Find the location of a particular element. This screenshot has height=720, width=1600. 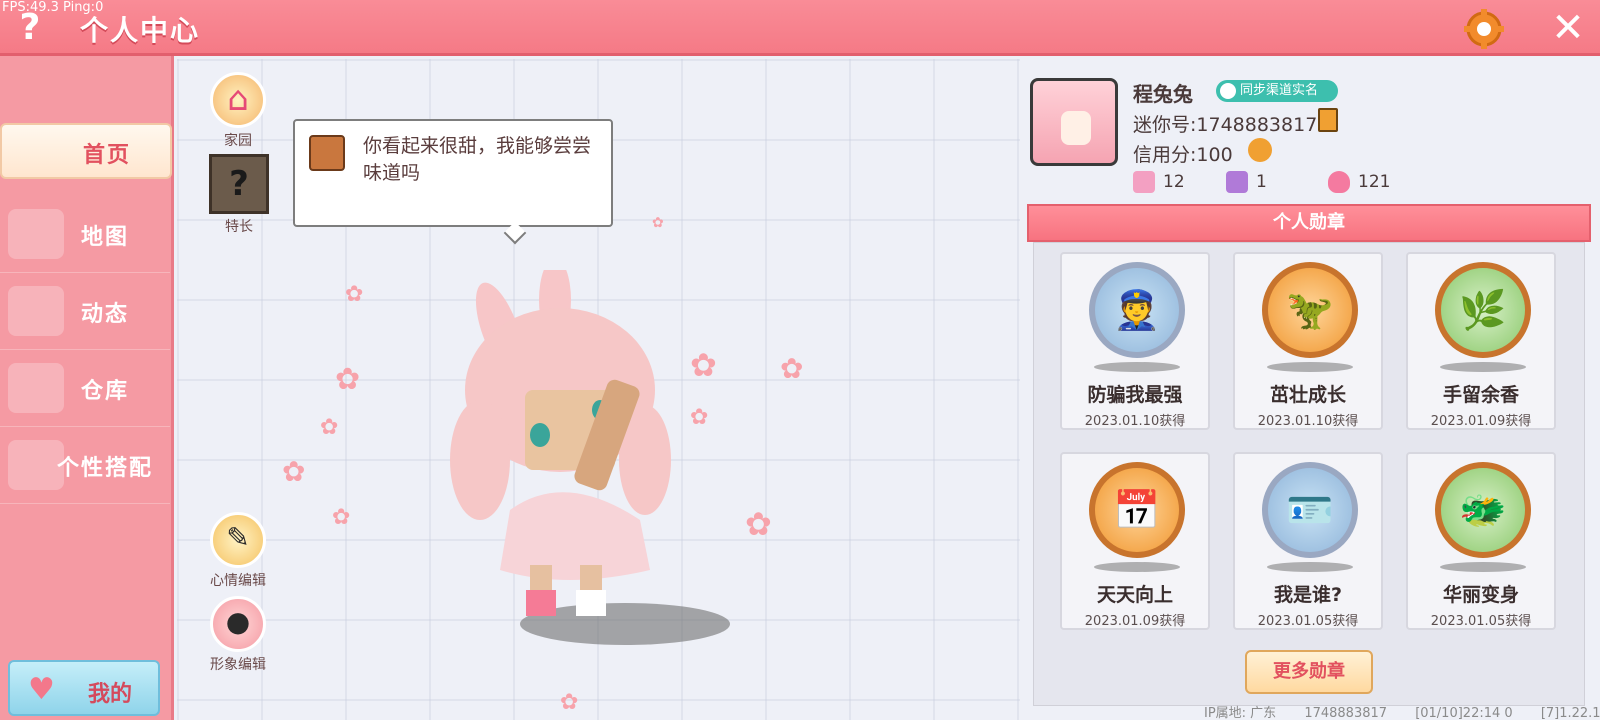

home-label: 家园 is located at coordinates (238, 141).